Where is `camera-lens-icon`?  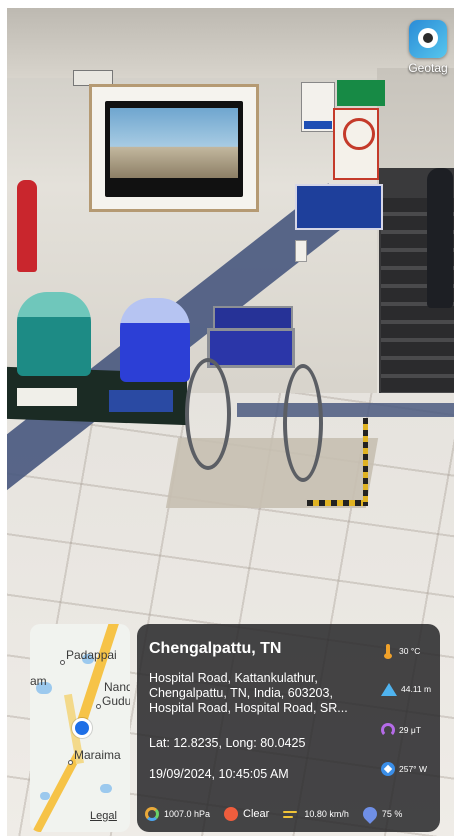
camera-lens-icon is located at coordinates (428, 39).